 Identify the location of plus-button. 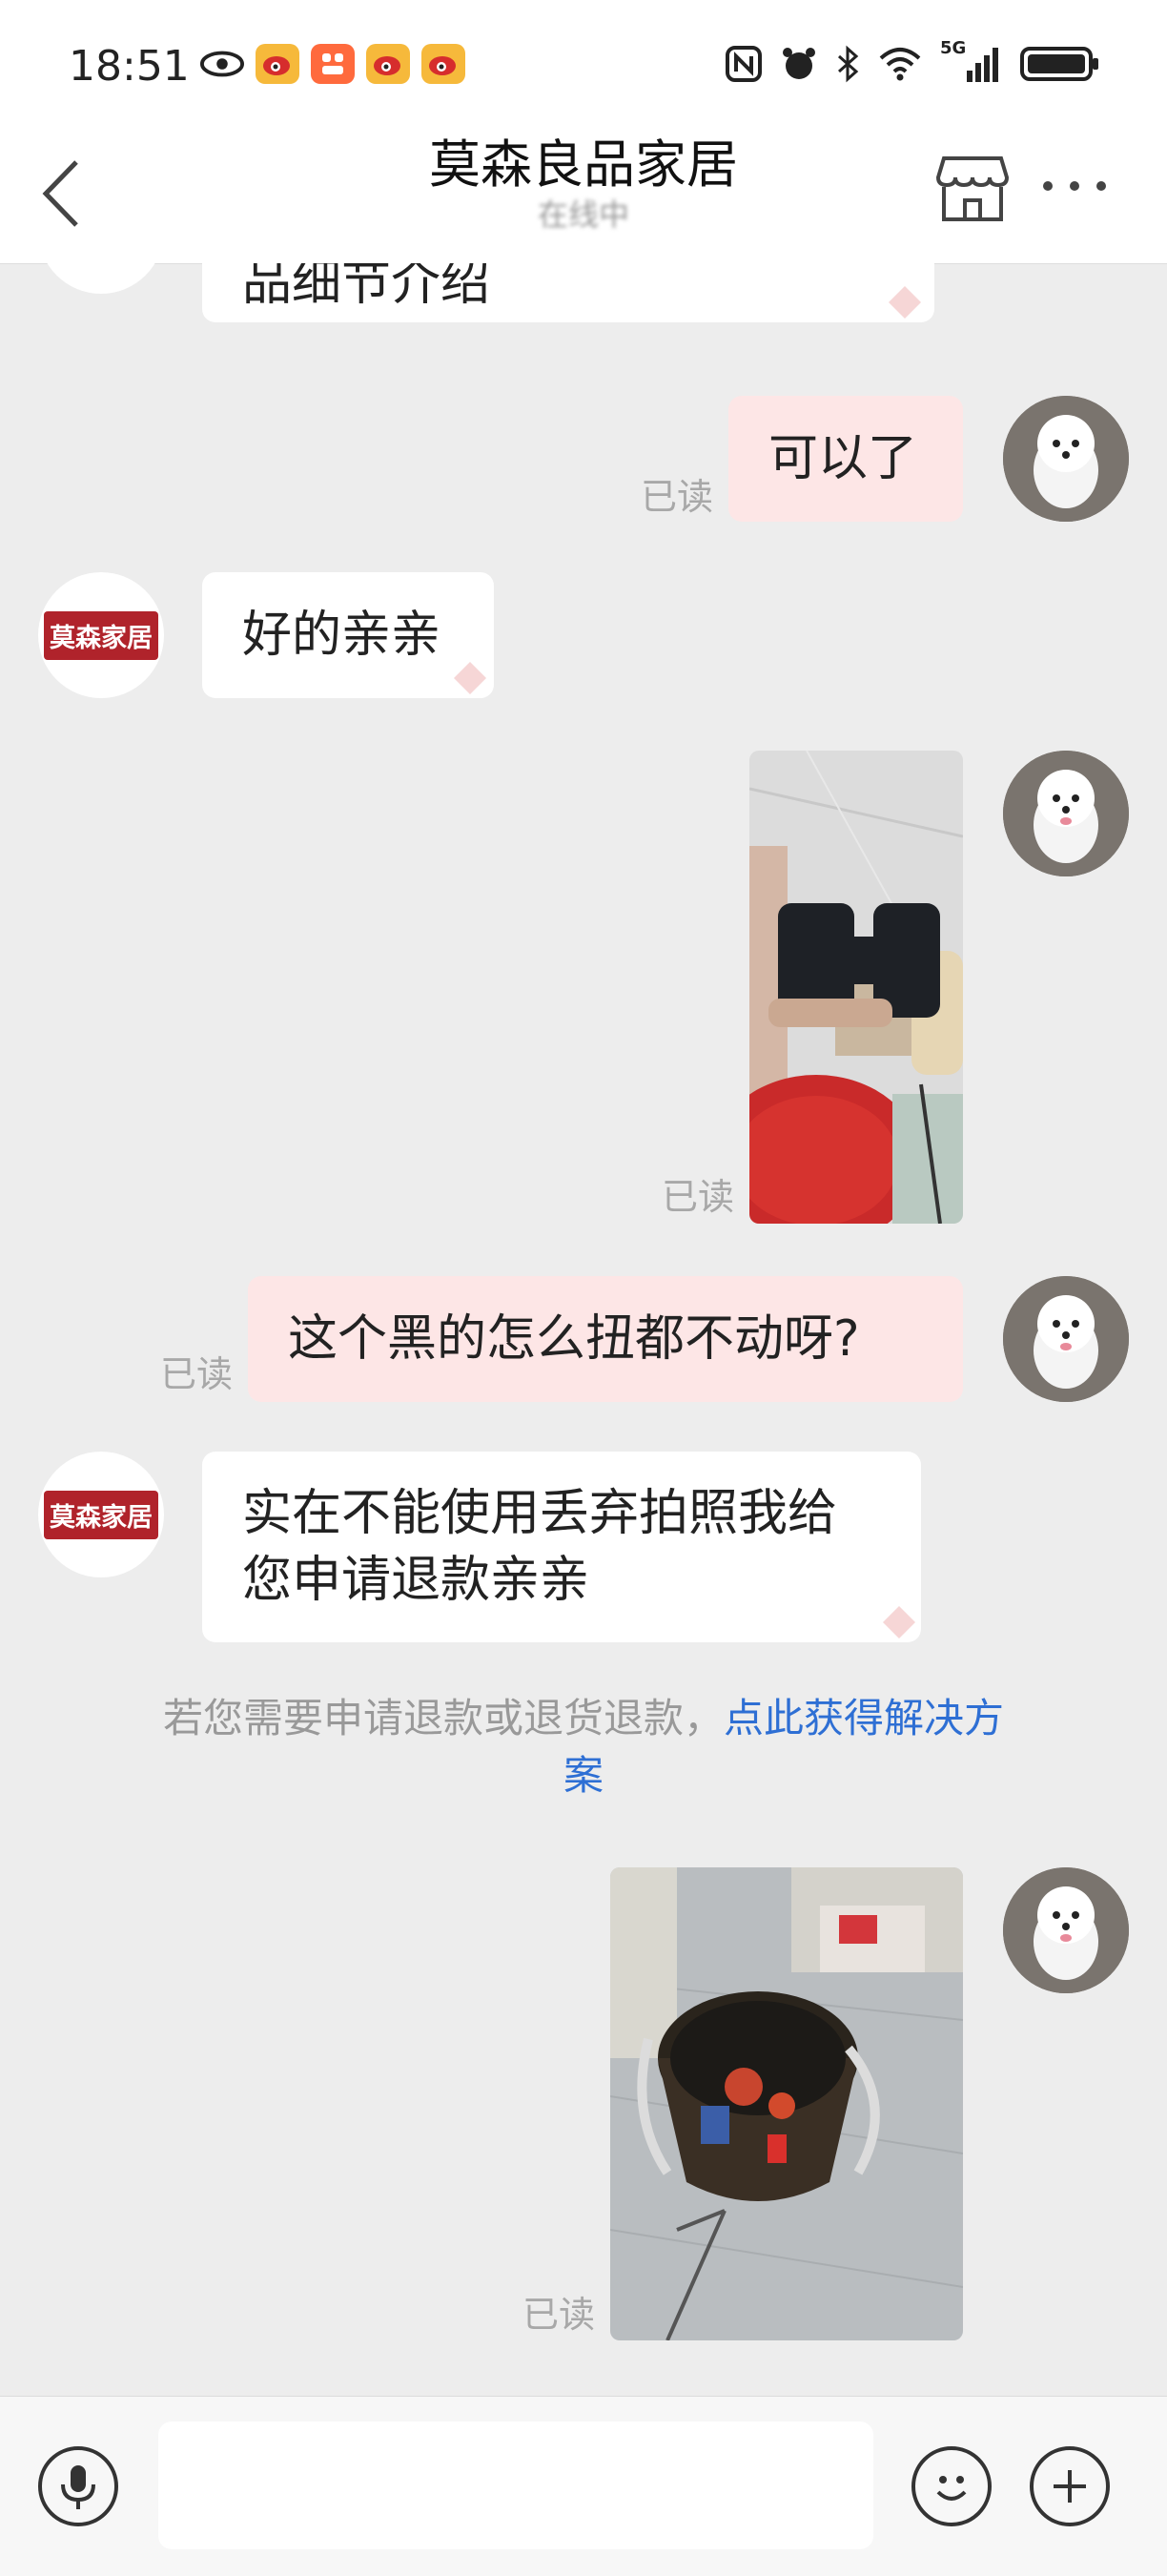
(1070, 2486).